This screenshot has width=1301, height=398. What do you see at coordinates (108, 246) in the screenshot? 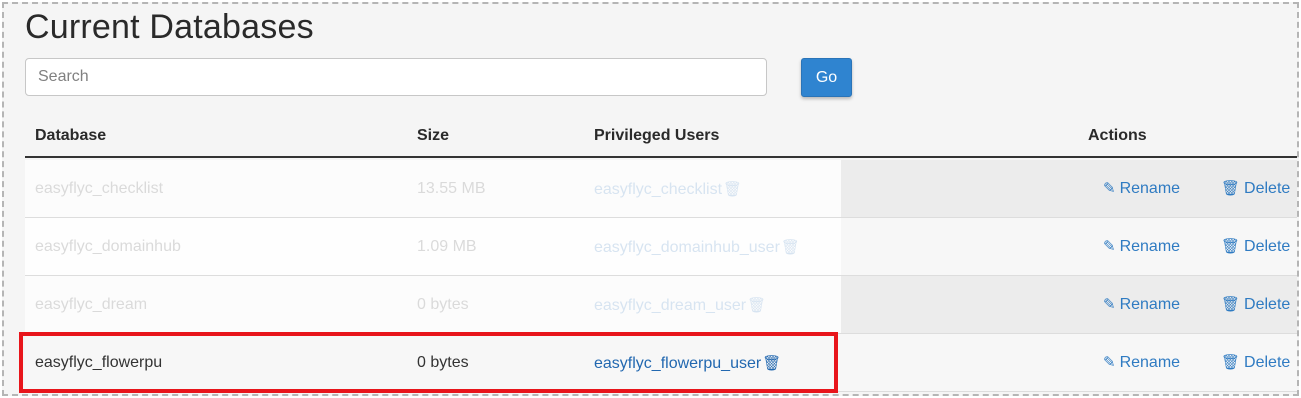
I see `database-name: easyflyc_domainhub` at bounding box center [108, 246].